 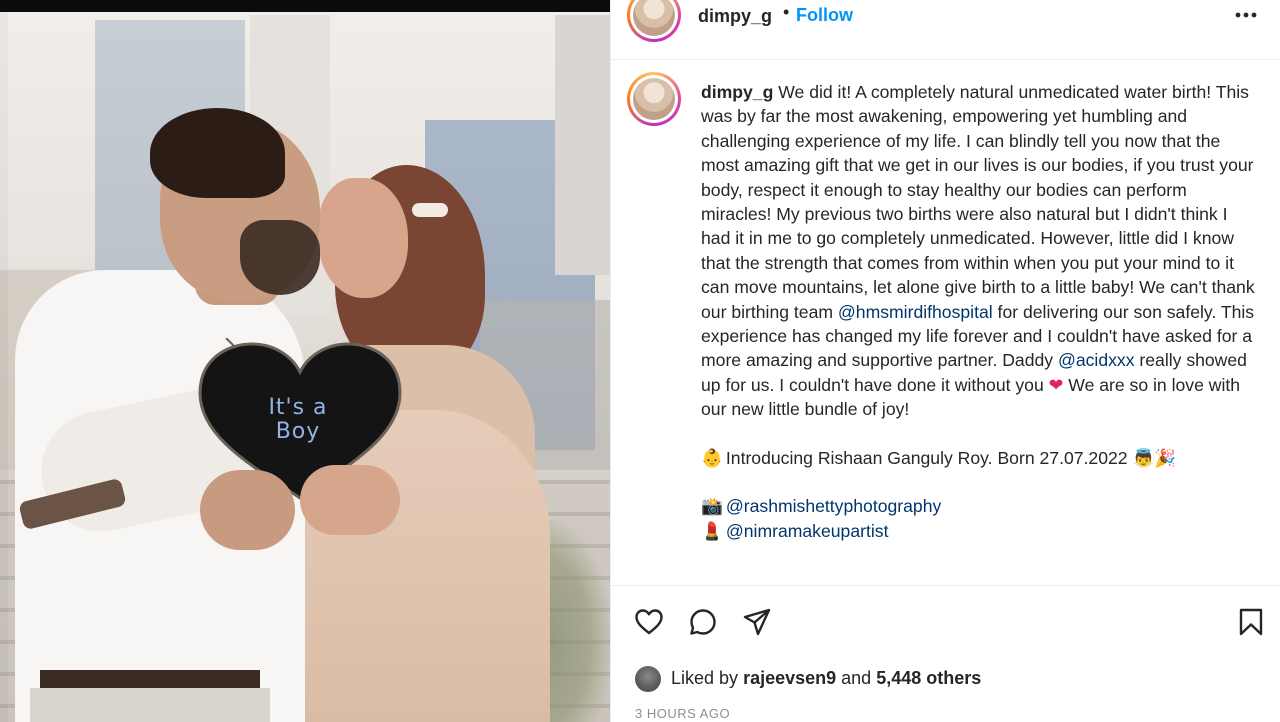 I want to click on mention-link: @acidxxx, so click(x=1096, y=360).